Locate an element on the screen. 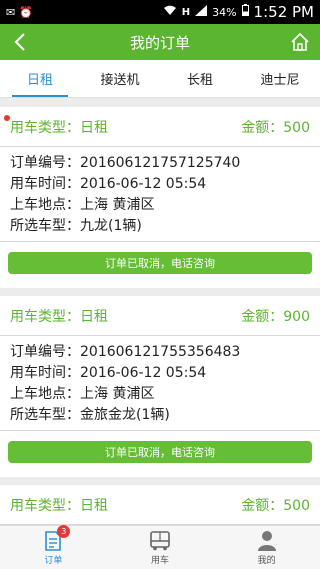  tabbar-car: 用车 is located at coordinates (160, 547).